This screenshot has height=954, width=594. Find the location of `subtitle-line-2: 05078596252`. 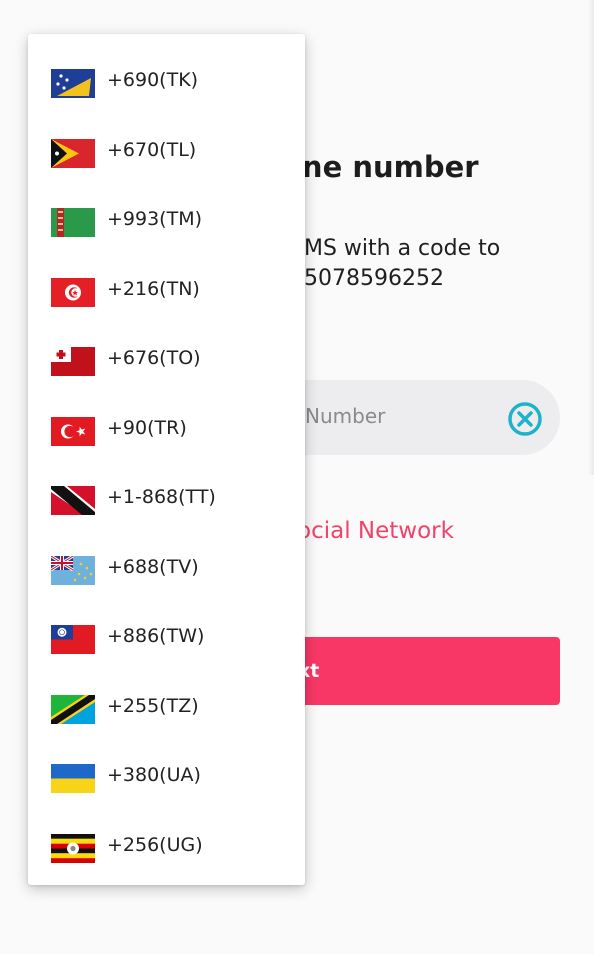

subtitle-line-2: 05078596252 is located at coordinates (367, 278).